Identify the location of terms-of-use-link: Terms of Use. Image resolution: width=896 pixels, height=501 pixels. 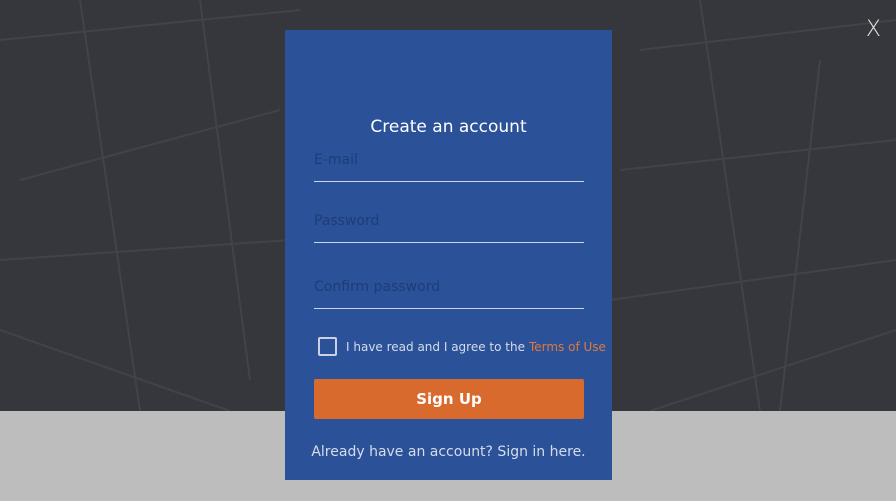
(567, 347).